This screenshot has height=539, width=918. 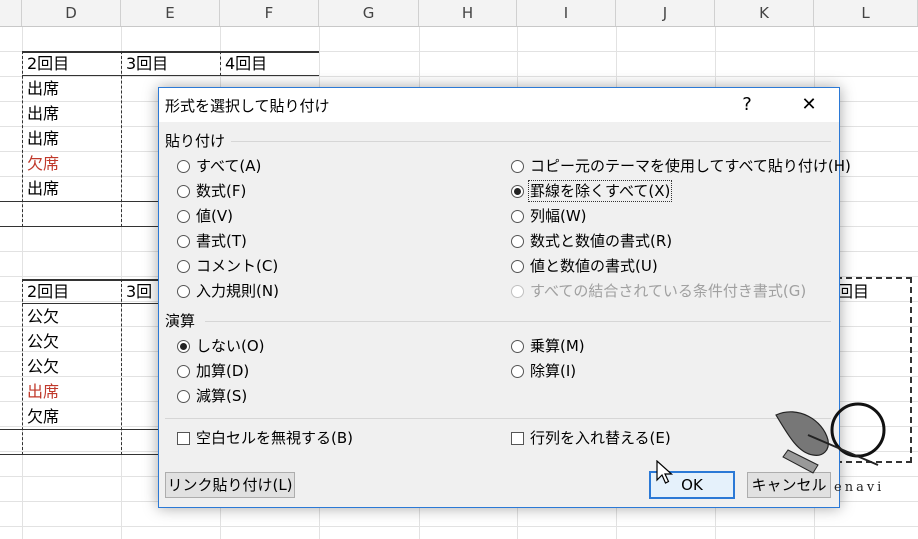 What do you see at coordinates (566, 13) in the screenshot?
I see `column-header-I: I` at bounding box center [566, 13].